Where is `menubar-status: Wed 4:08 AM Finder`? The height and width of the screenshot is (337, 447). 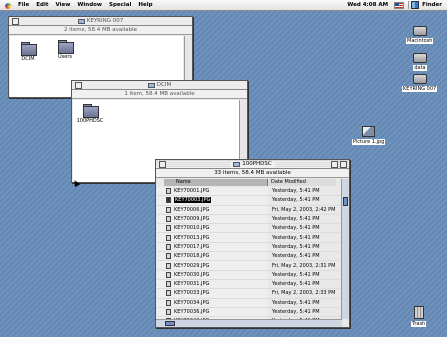 menubar-status: Wed 4:08 AM Finder is located at coordinates (395, 5).